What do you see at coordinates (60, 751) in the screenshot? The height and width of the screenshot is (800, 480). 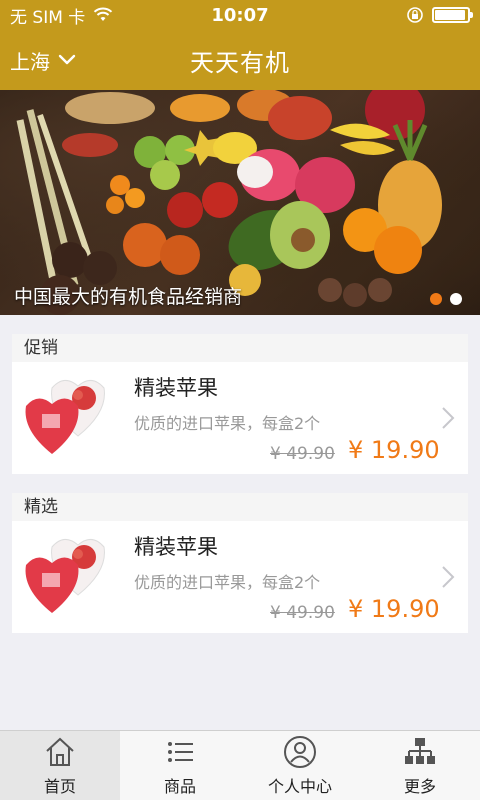 I see `home-icon` at bounding box center [60, 751].